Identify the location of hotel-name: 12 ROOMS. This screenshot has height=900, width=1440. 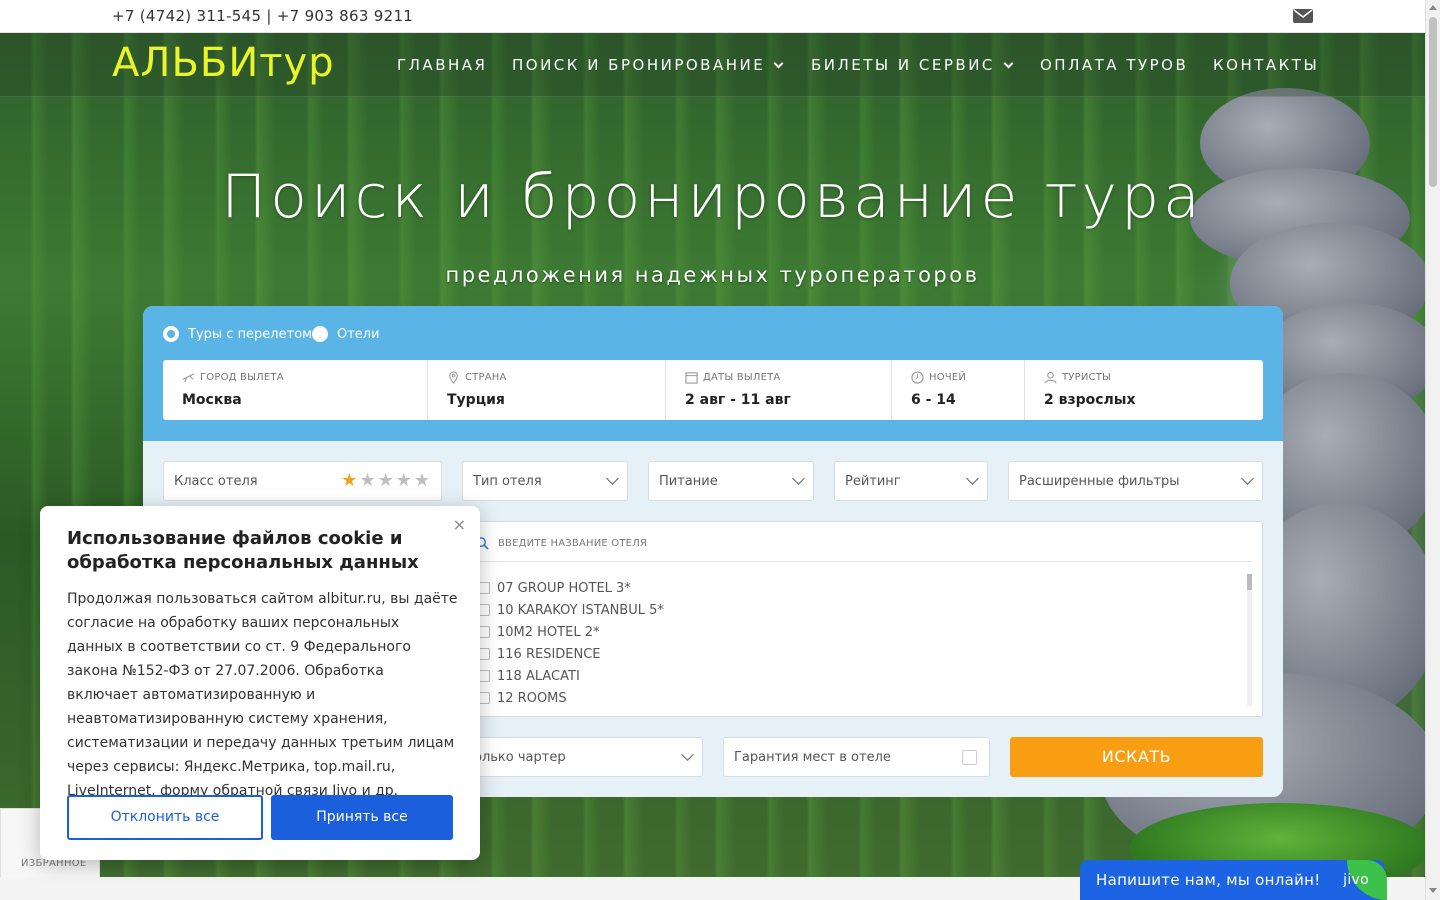
(532, 698).